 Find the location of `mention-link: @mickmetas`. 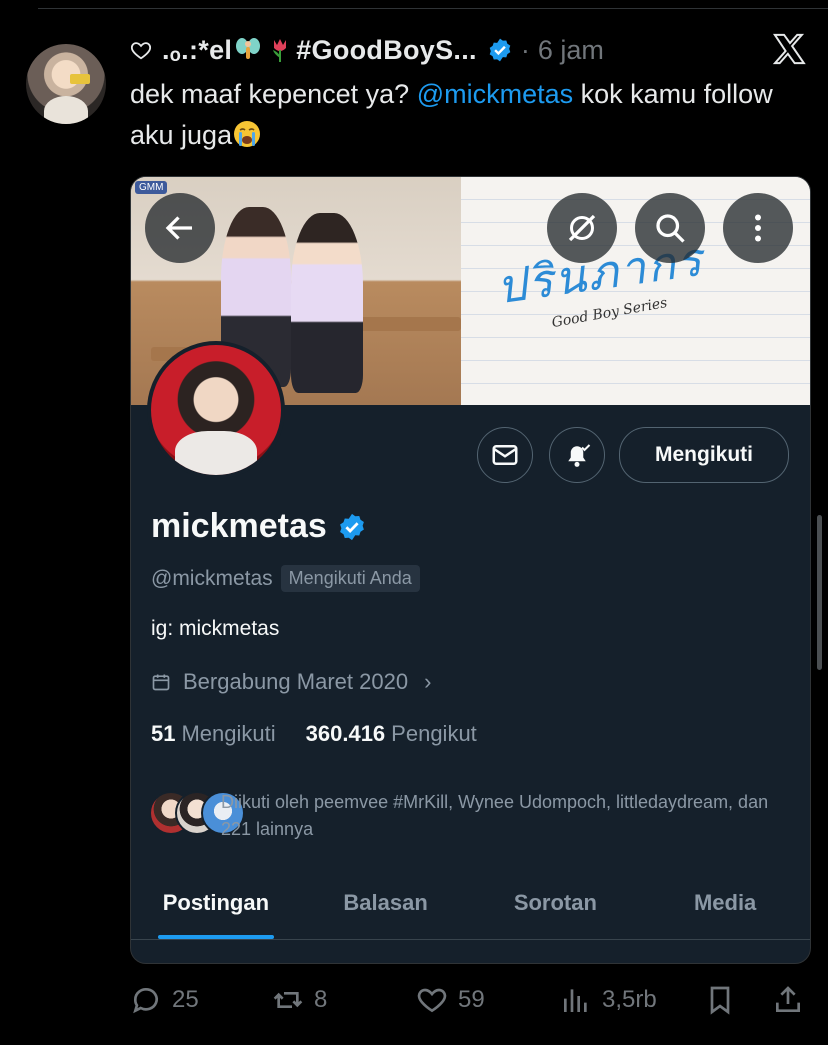

mention-link: @mickmetas is located at coordinates (495, 94).